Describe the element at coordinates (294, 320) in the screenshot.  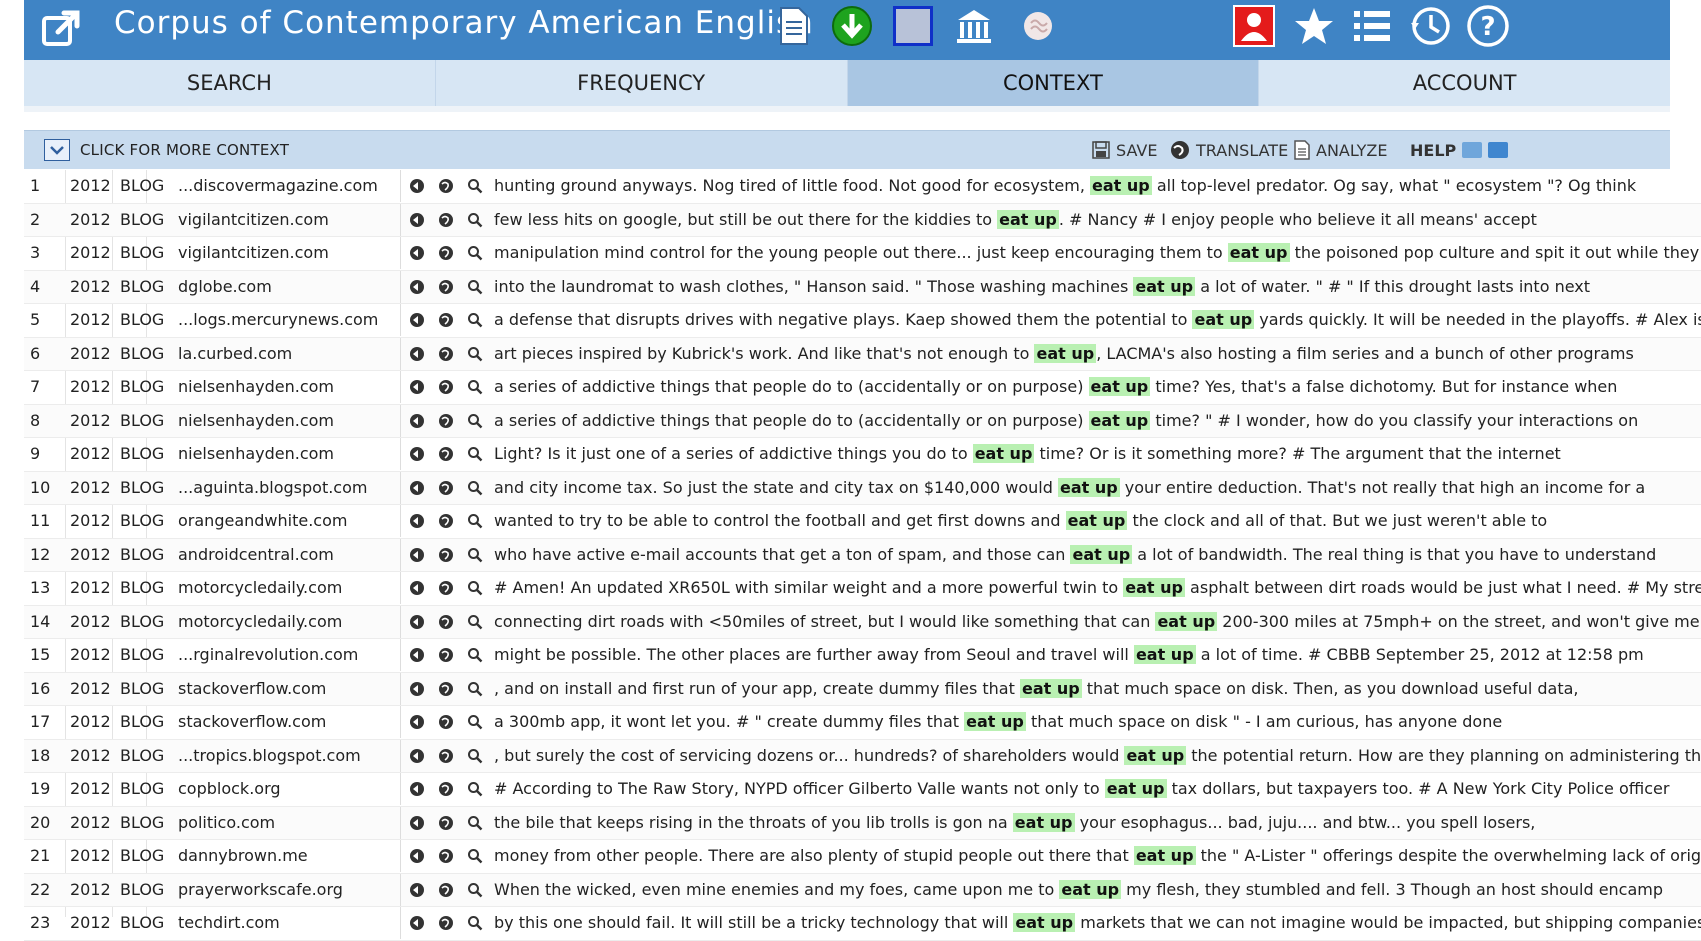
I see `row-source-link: ...logs.mercurynews.com` at that location.